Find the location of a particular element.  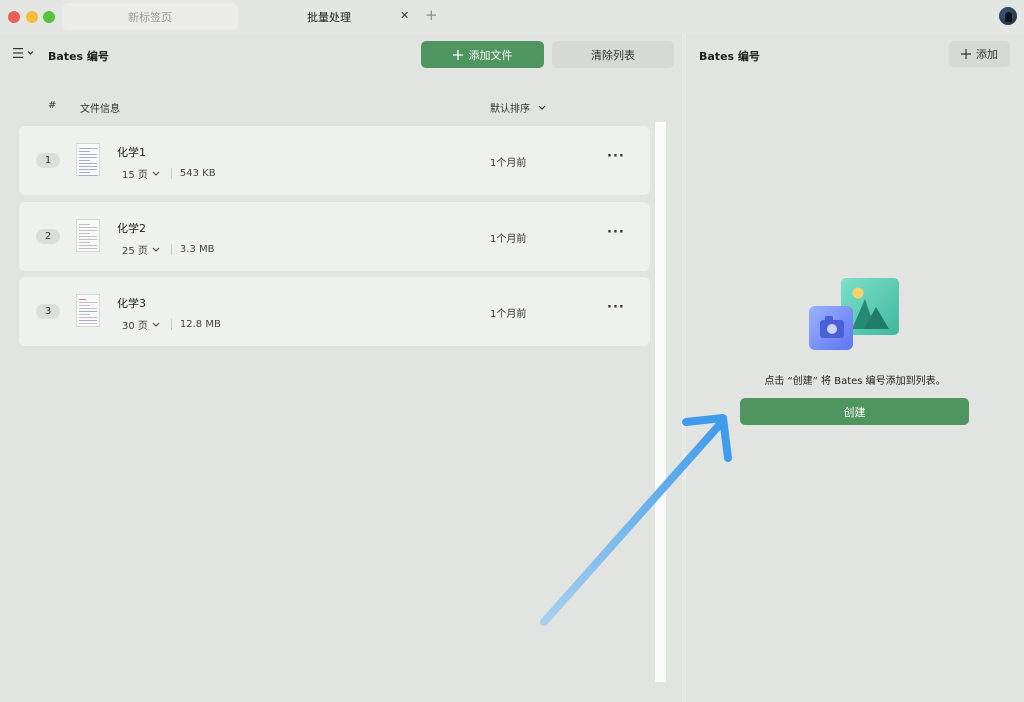

sort-label: 默认排序 is located at coordinates (510, 109).